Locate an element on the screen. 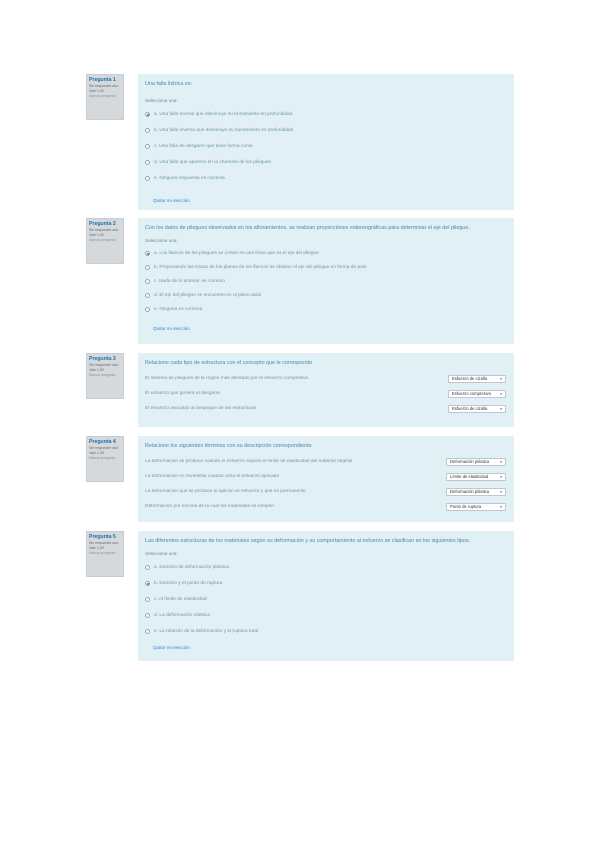 The image size is (599, 848). option-label: a. Dominio de deformación plástica is located at coordinates (191, 567).